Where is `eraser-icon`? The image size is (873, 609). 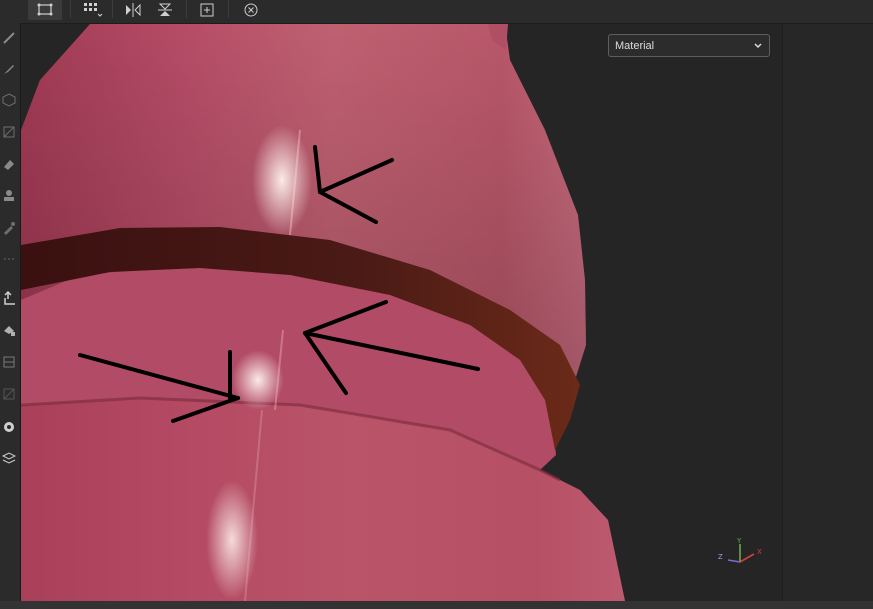
eraser-icon is located at coordinates (9, 164).